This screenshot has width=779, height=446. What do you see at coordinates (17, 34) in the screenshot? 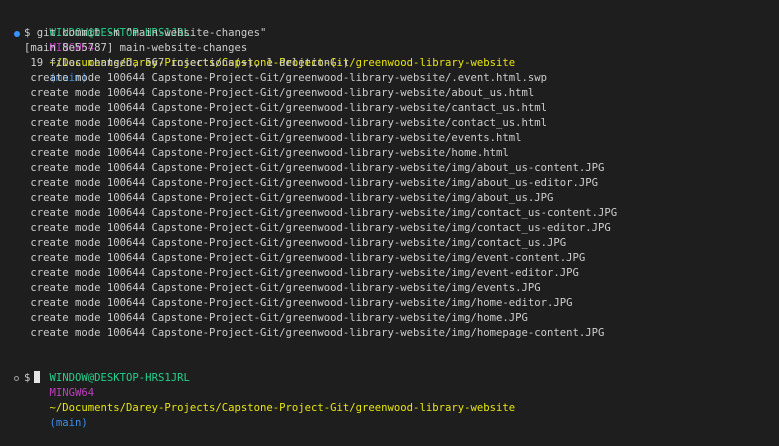
I see `command-success-decoration-icon` at bounding box center [17, 34].